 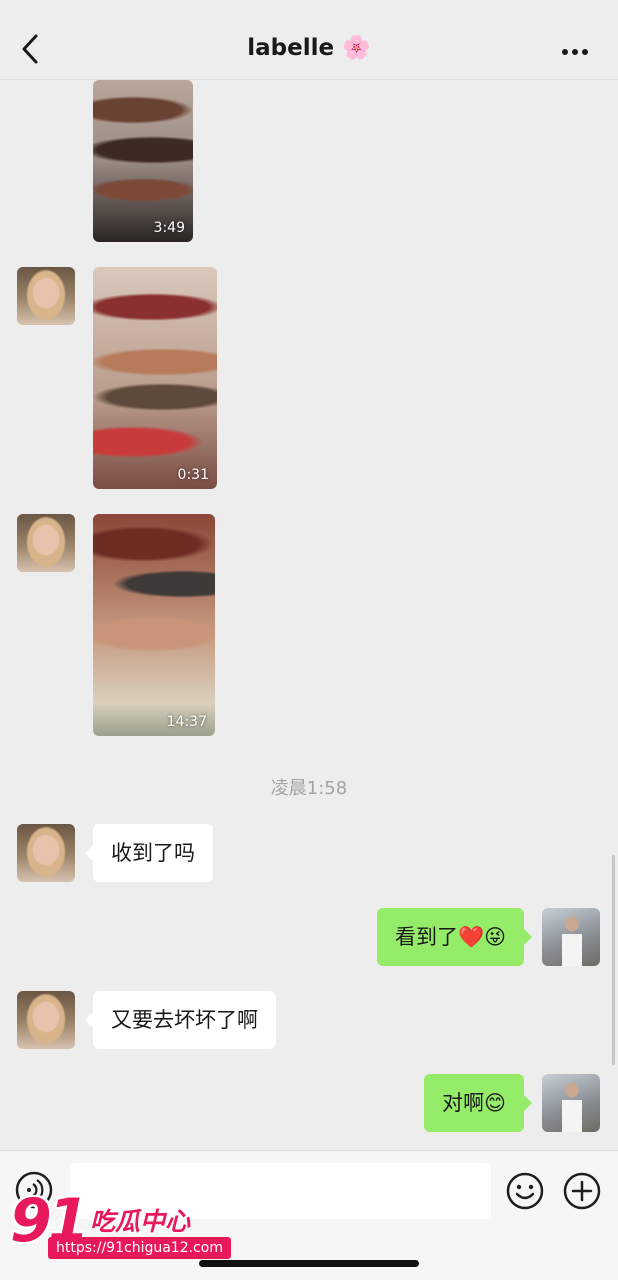 What do you see at coordinates (481, 937) in the screenshot?
I see `heart-emoji-icon: ❤️😜` at bounding box center [481, 937].